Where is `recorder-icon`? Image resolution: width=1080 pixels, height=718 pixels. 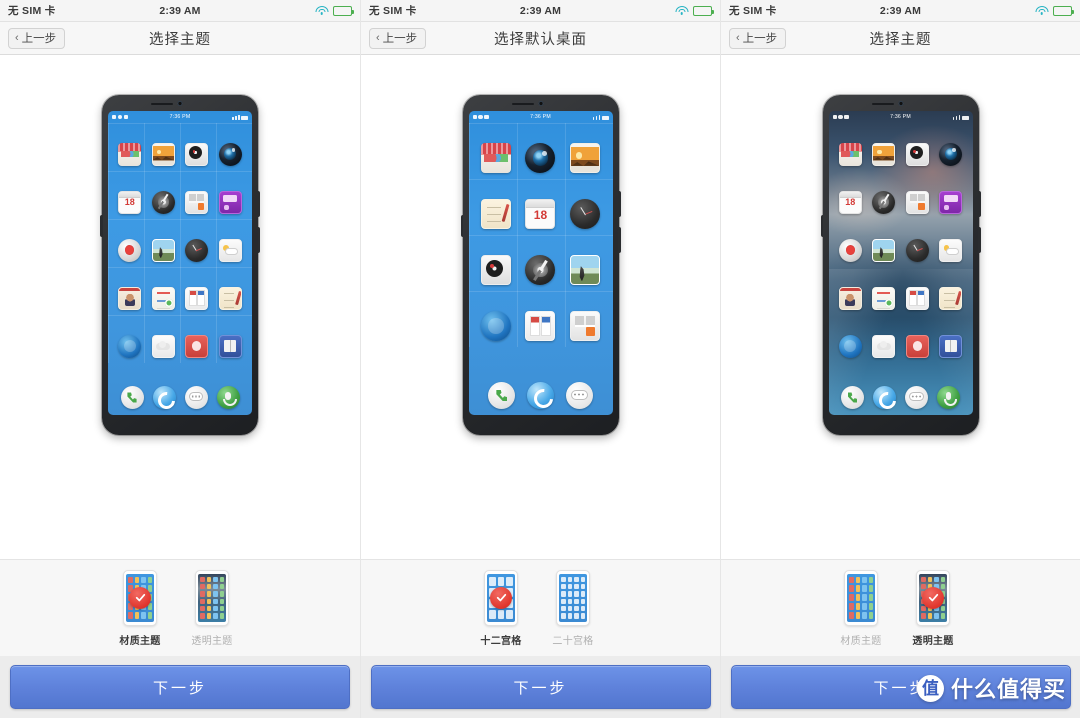 recorder-icon is located at coordinates (130, 250).